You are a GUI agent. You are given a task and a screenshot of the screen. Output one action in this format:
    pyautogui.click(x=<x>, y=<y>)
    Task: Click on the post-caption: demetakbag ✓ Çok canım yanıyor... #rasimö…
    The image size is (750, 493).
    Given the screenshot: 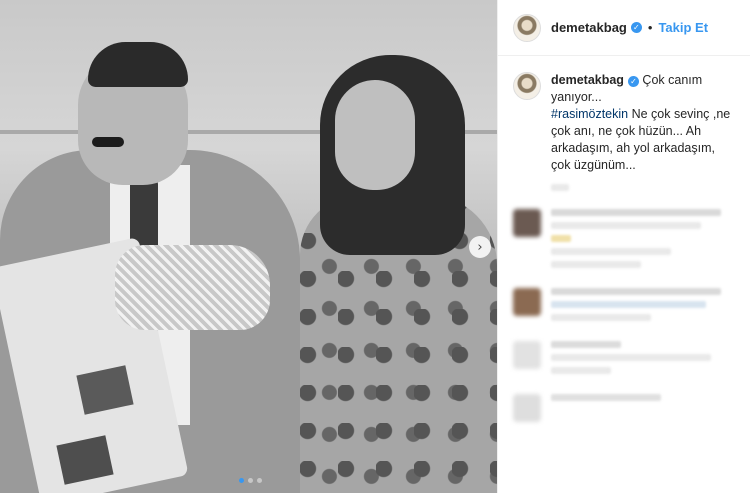 What is the action you would take?
    pyautogui.click(x=624, y=115)
    